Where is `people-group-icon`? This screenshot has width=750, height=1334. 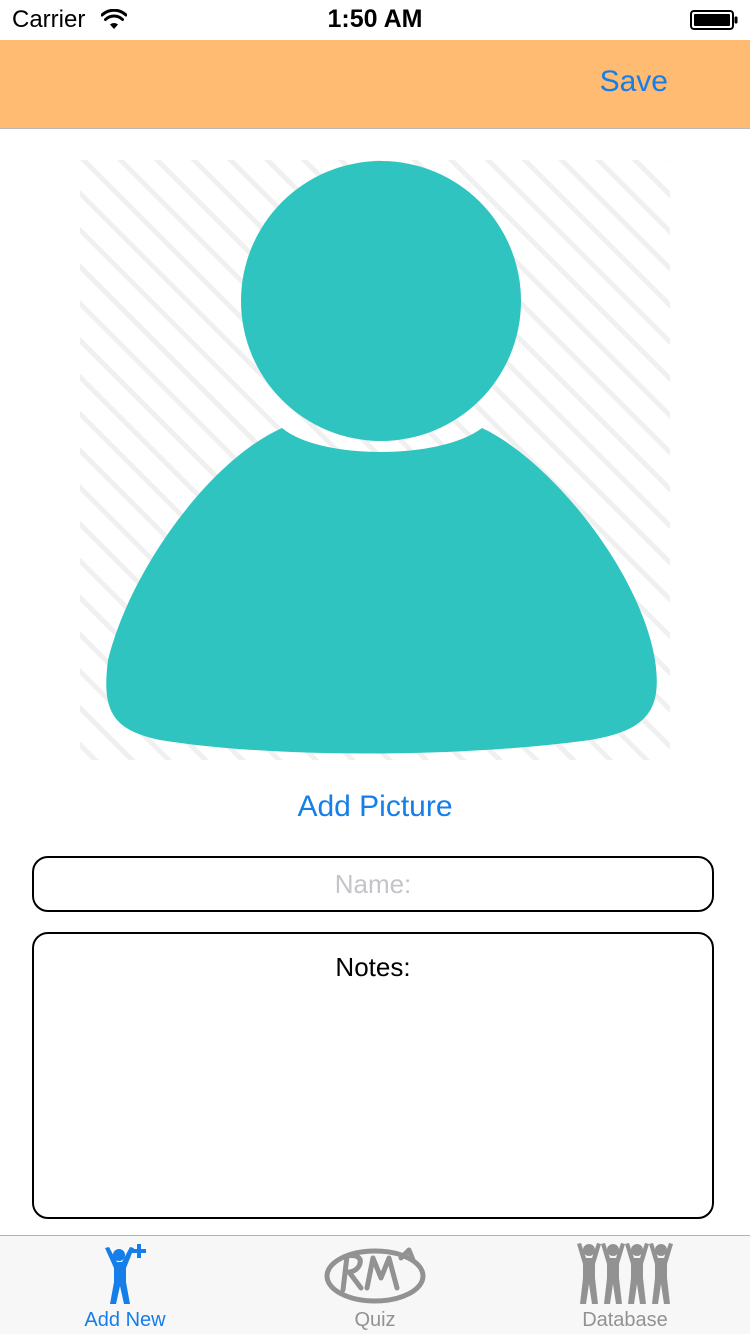
people-group-icon is located at coordinates (625, 1273).